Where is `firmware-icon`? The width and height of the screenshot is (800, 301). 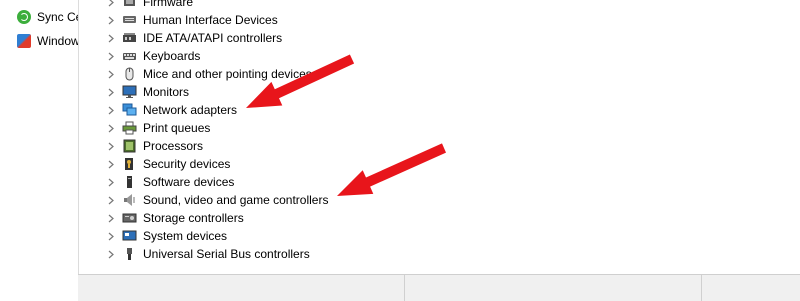
firmware-icon is located at coordinates (129, 3).